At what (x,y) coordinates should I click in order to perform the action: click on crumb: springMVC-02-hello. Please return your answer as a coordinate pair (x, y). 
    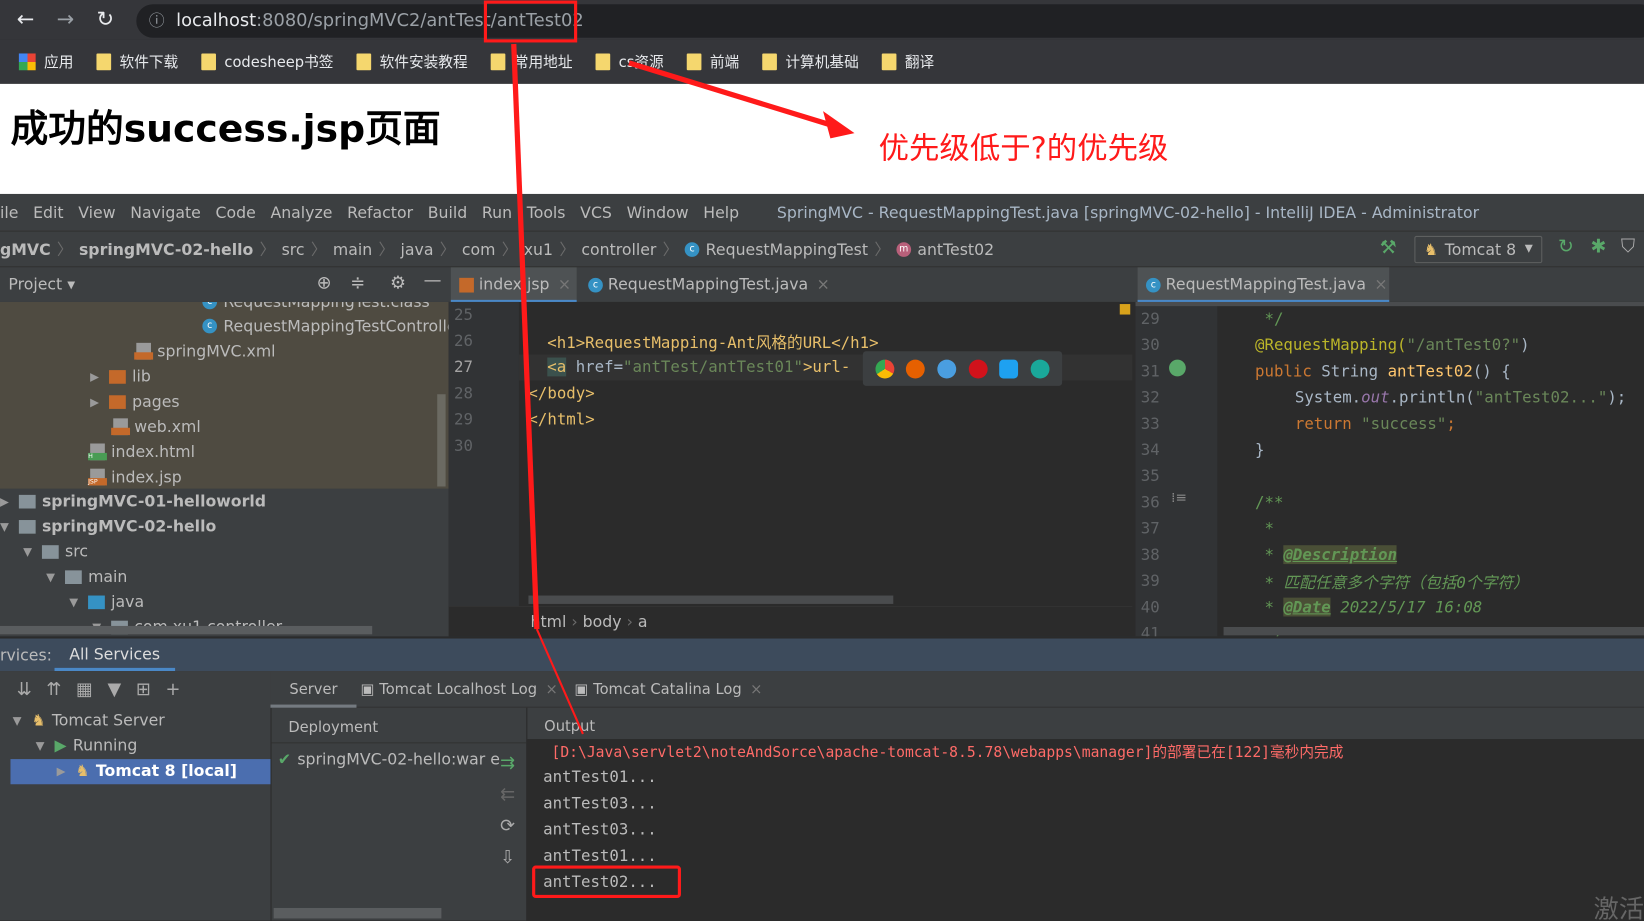
    Looking at the image, I should click on (166, 249).